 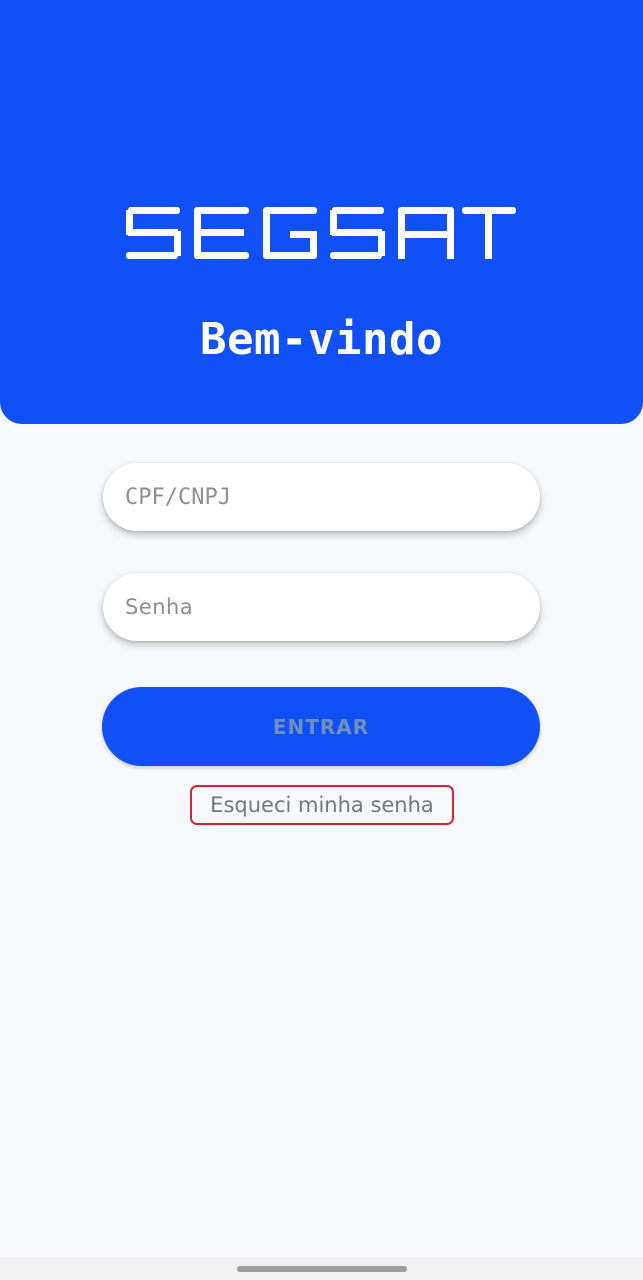 I want to click on system-navigation-bar, so click(x=321, y=1268).